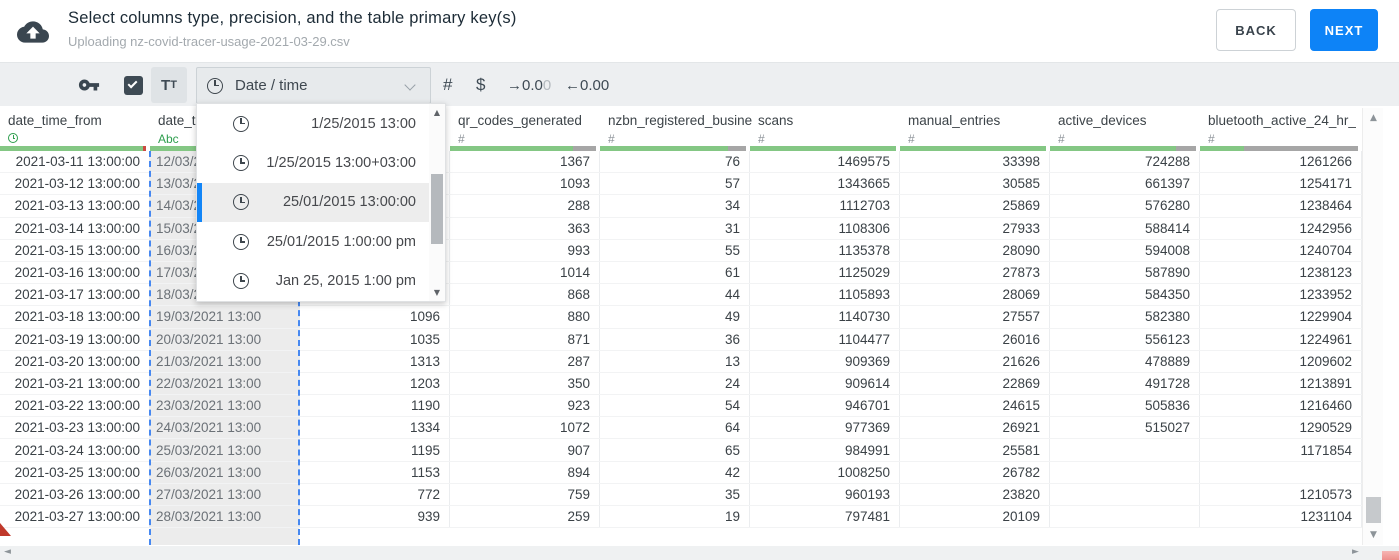 This screenshot has height=560, width=1399. I want to click on table-cell: 31, so click(675, 228).